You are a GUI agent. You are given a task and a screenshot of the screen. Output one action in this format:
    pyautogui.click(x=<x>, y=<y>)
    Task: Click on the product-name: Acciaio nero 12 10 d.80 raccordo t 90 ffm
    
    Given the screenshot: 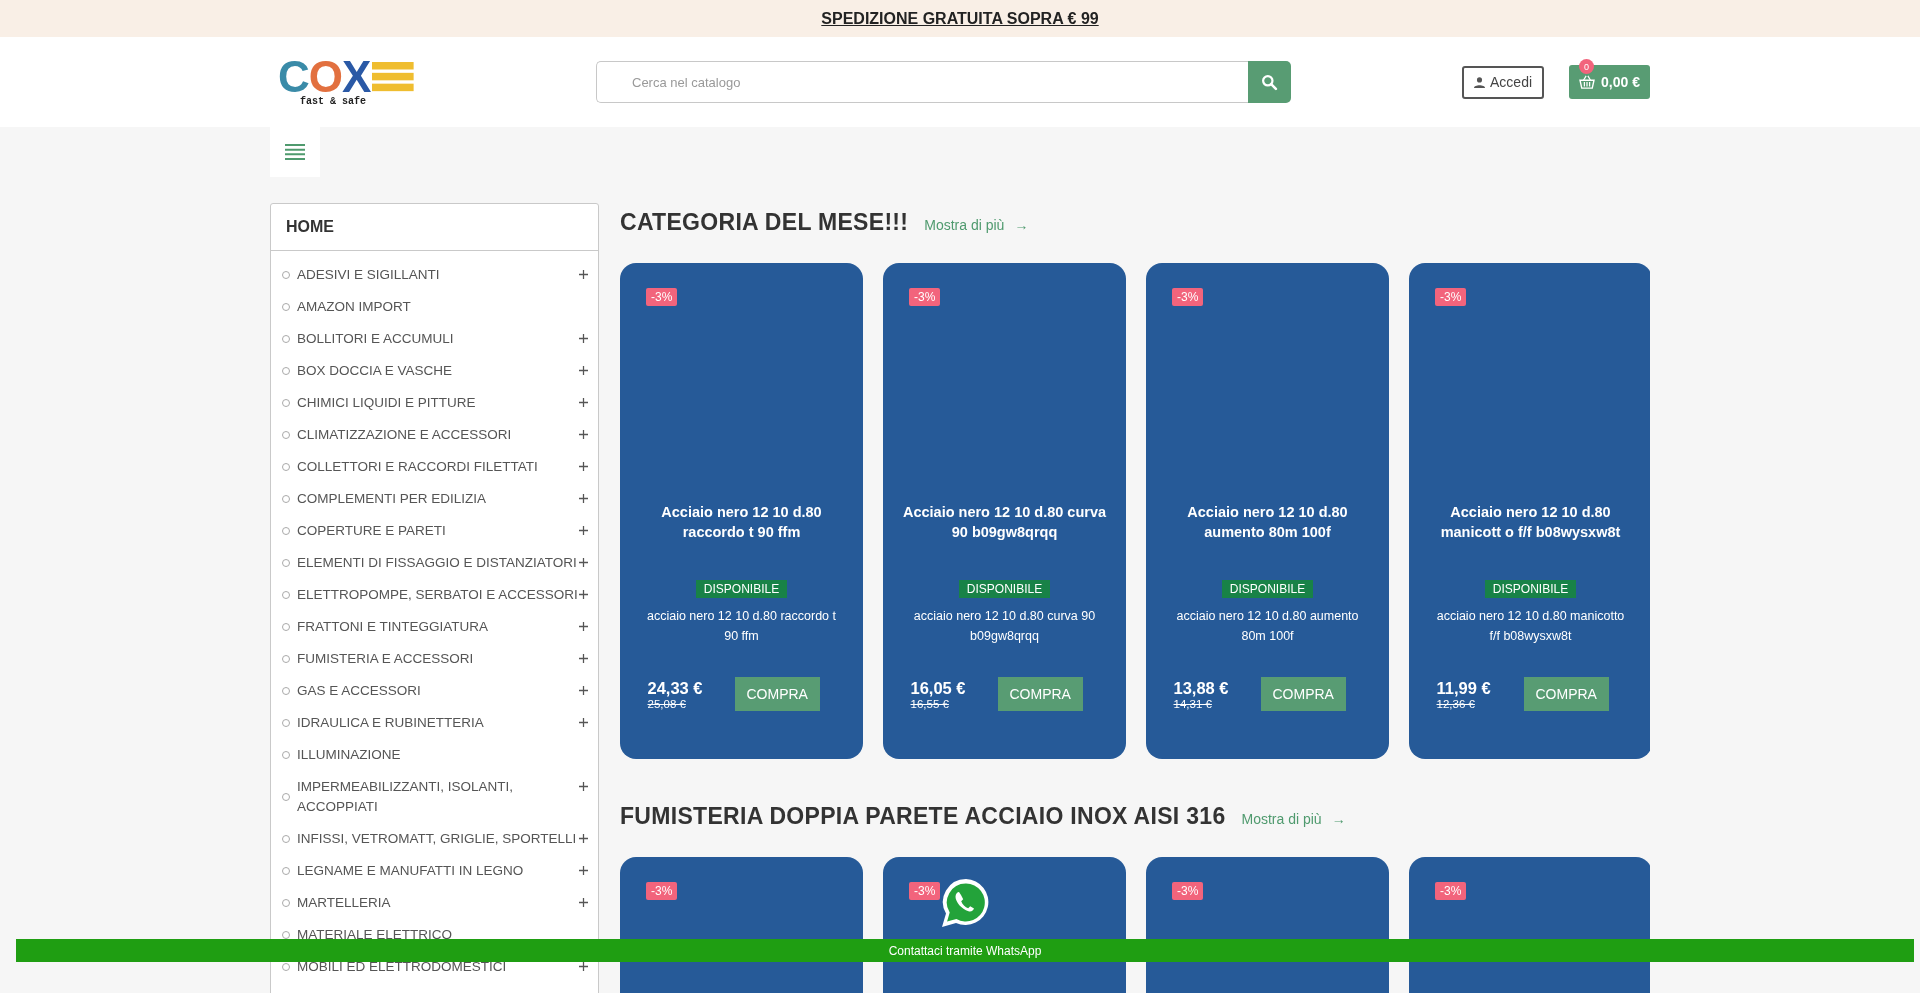 What is the action you would take?
    pyautogui.click(x=741, y=522)
    